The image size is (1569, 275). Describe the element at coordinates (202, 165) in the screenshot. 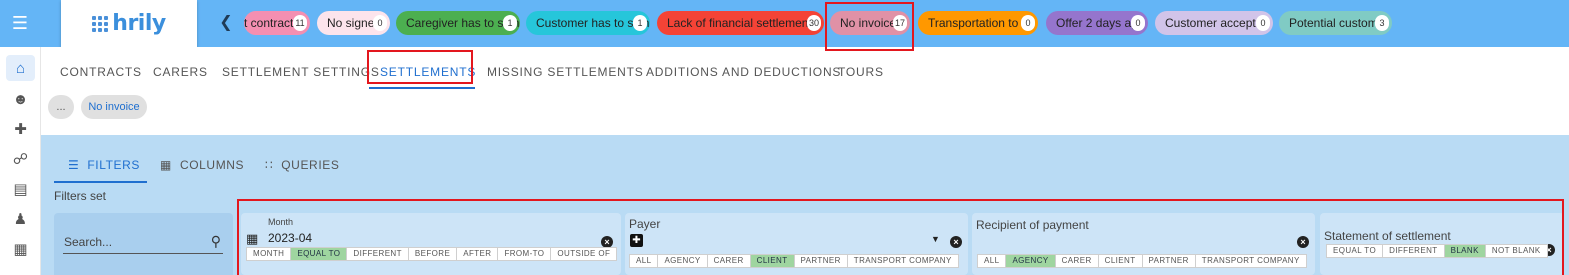

I see `tab-columns: ▦ COLUMNS` at that location.